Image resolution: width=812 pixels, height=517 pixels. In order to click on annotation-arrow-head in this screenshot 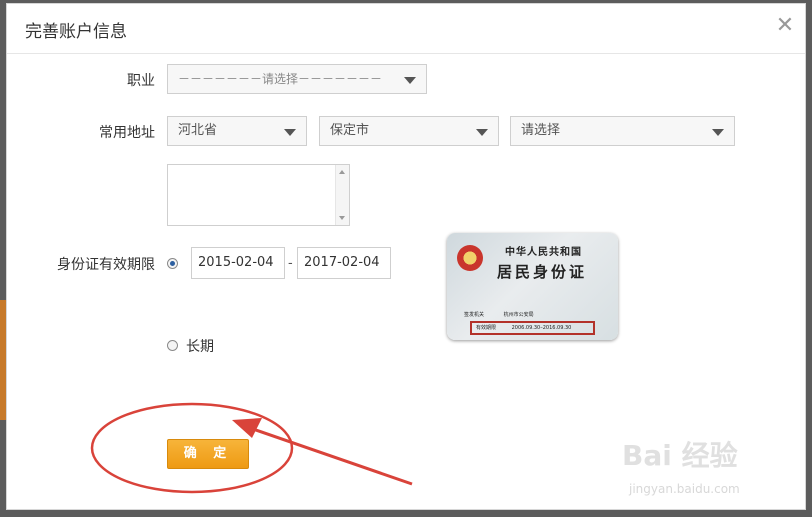, I will do `click(247, 428)`.